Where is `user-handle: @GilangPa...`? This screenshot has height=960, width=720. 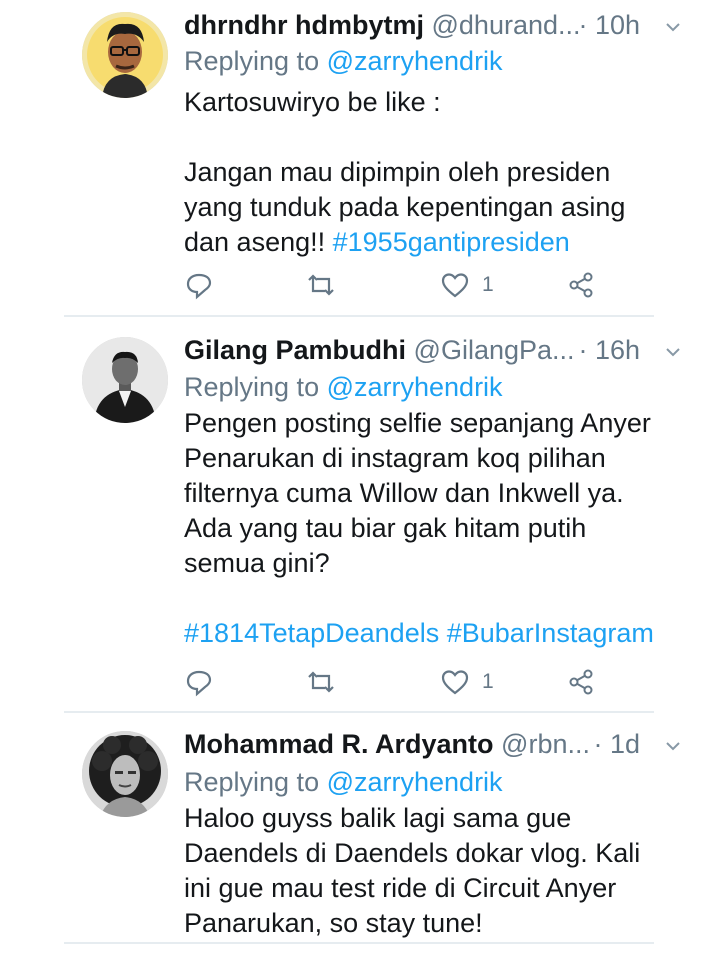
user-handle: @GilangPa... is located at coordinates (494, 350).